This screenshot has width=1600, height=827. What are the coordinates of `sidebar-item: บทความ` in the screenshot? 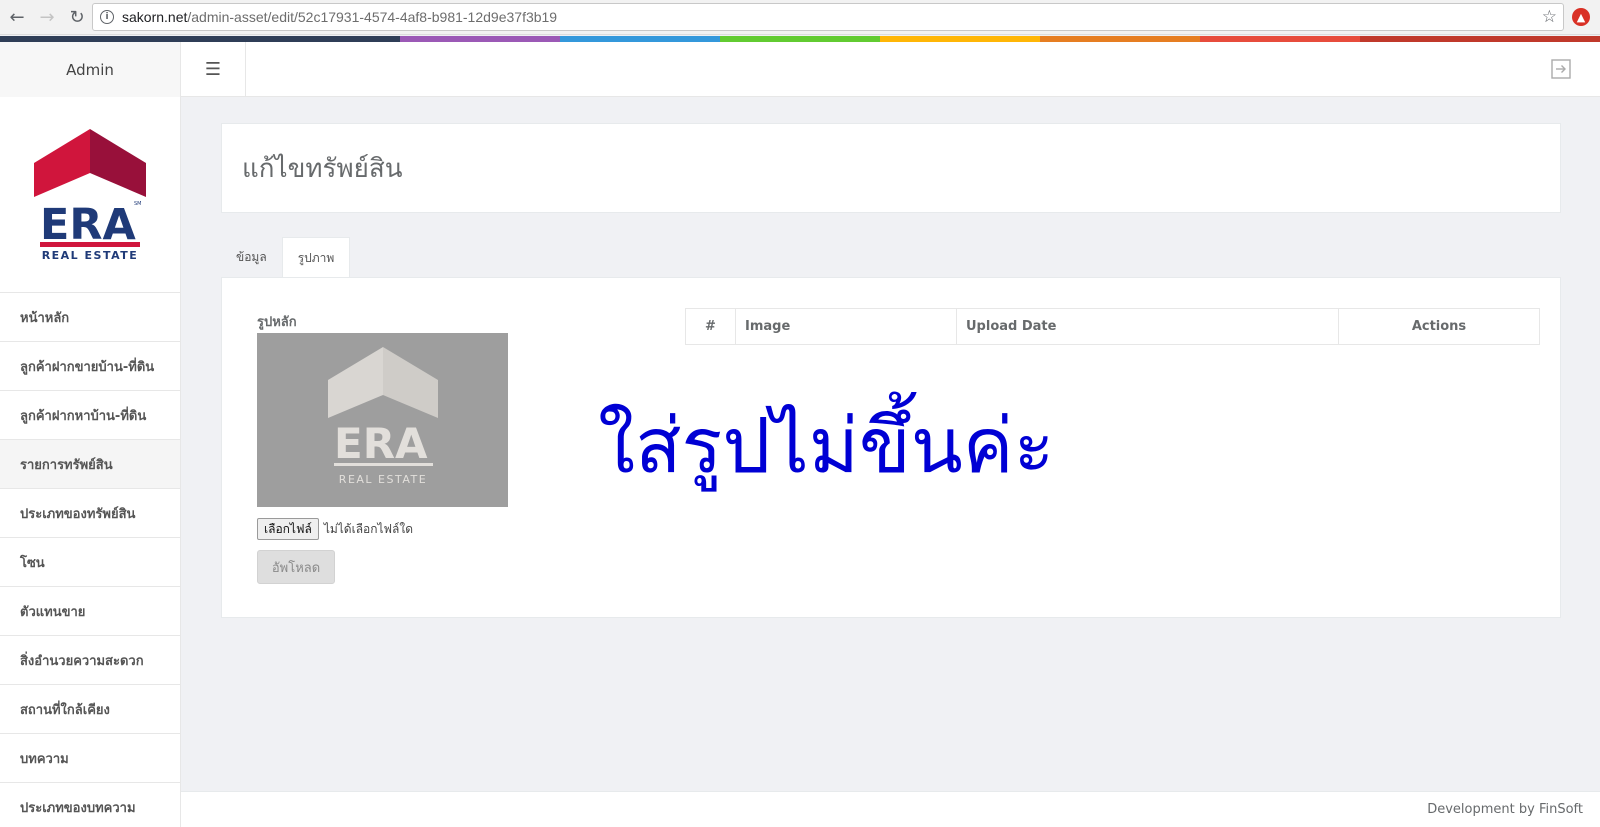 It's located at (90, 758).